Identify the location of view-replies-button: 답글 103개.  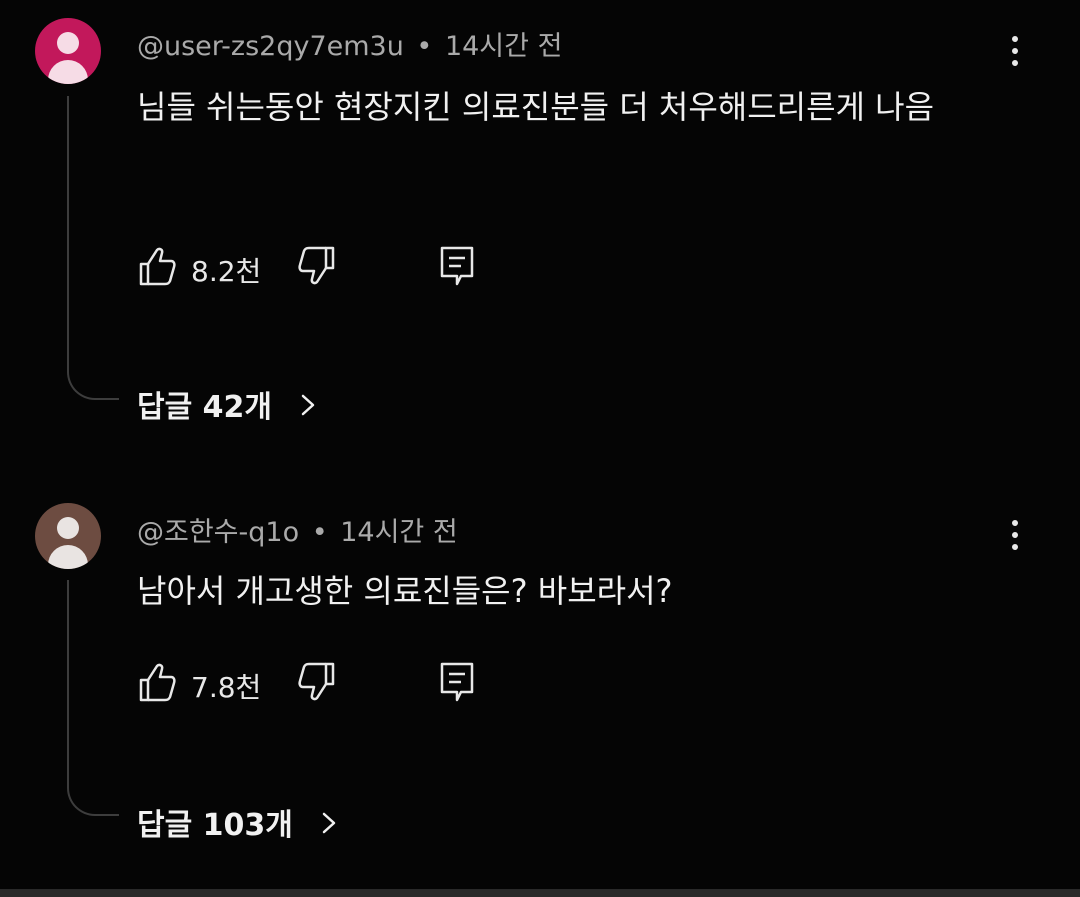
(237, 822).